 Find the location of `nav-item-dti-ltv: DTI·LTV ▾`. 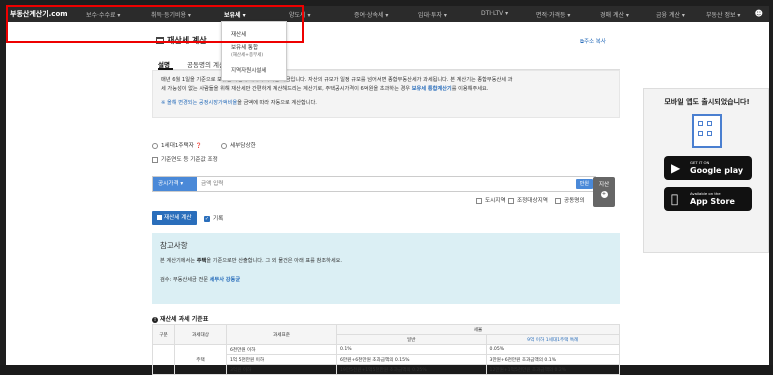

nav-item-dti-ltv: DTI·LTV ▾ is located at coordinates (494, 13).